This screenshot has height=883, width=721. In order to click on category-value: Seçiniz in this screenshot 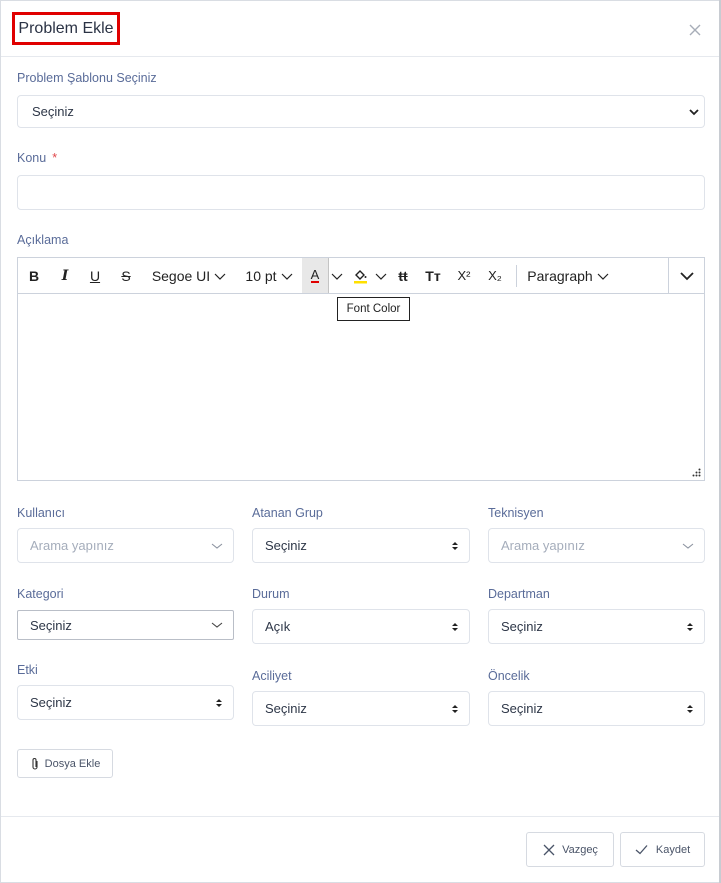, I will do `click(51, 625)`.